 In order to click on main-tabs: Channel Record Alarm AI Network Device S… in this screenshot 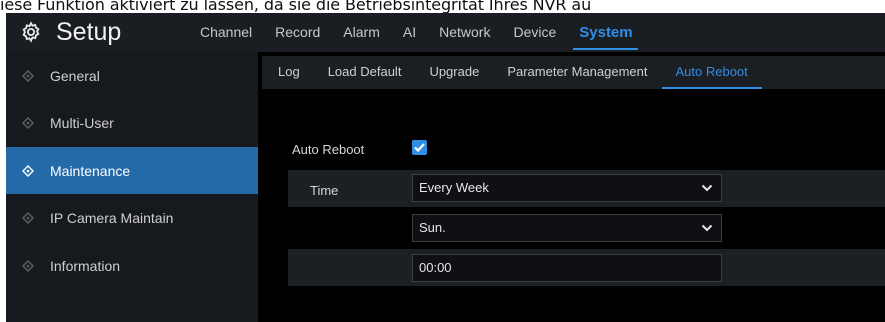, I will do `click(416, 32)`.